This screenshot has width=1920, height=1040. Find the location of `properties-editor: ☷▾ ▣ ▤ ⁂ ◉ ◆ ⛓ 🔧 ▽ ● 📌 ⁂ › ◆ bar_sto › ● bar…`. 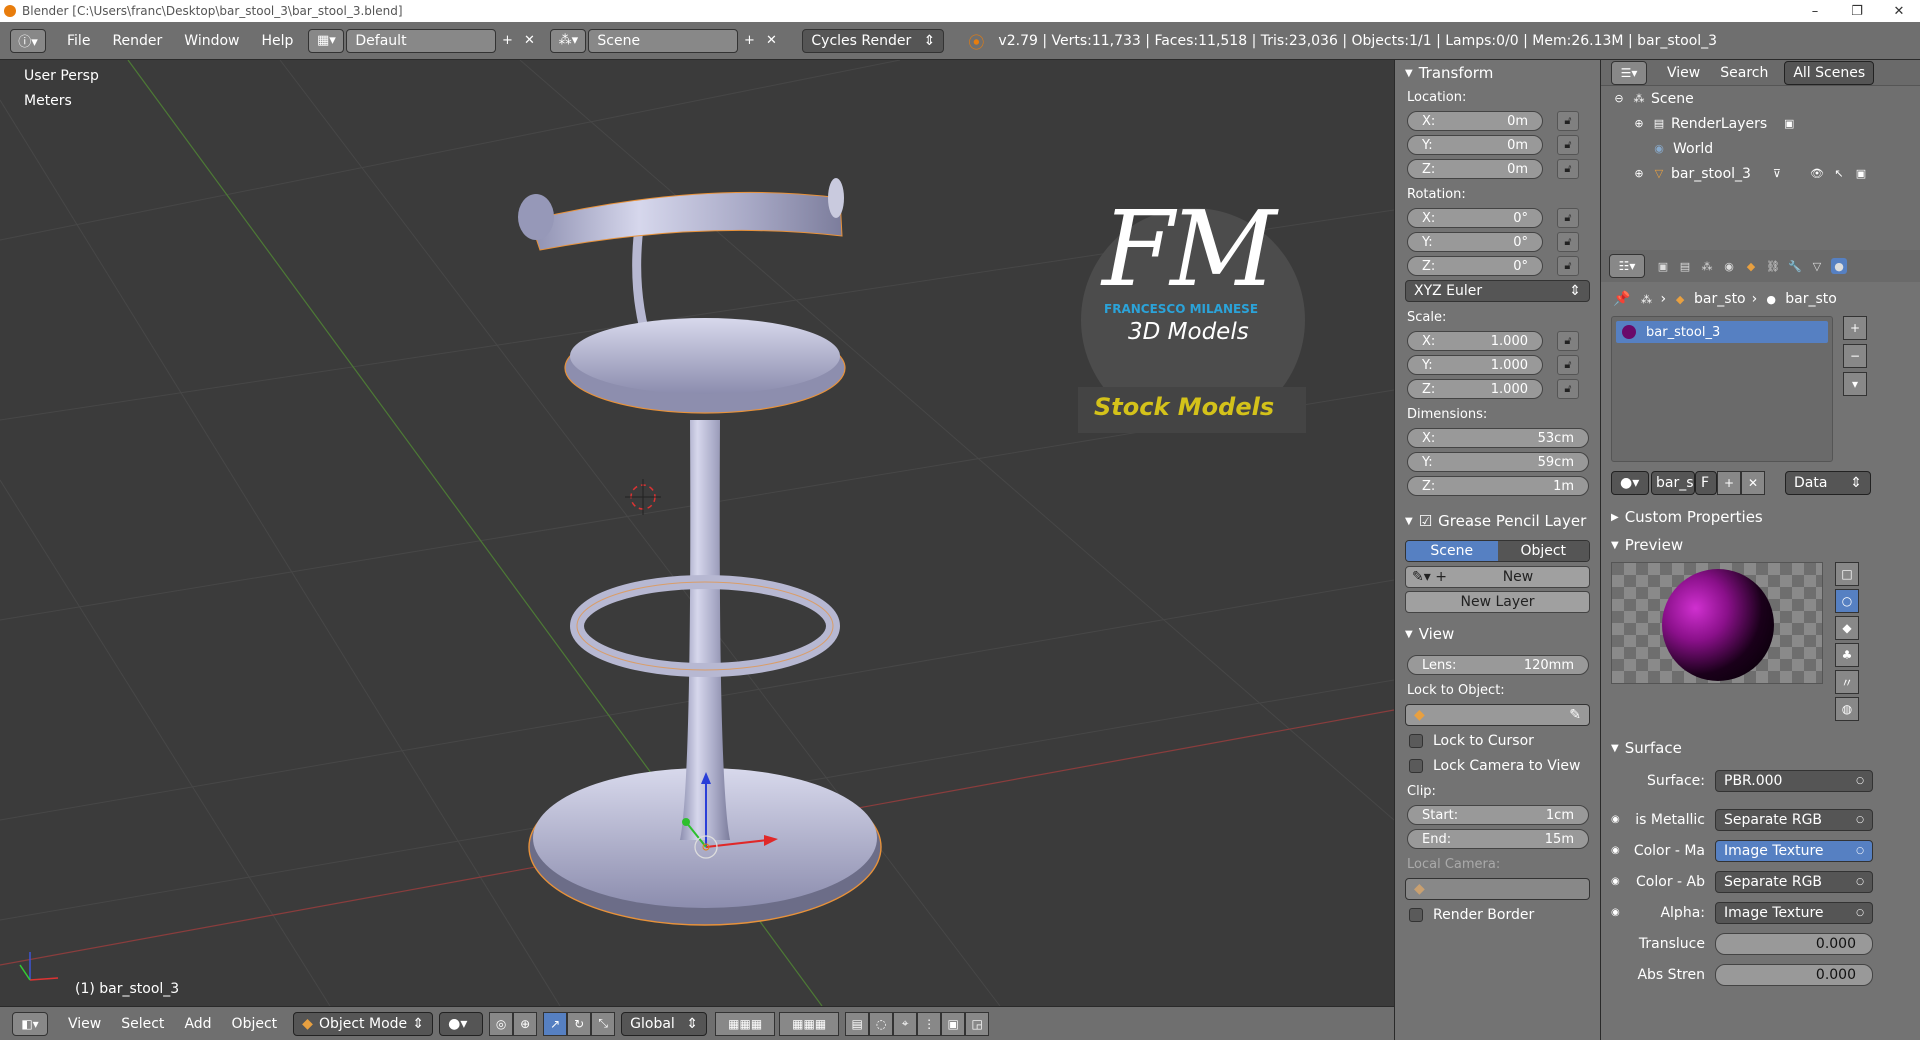

properties-editor: ☷▾ ▣ ▤ ⁂ ◉ ◆ ⛓ 🔧 ▽ ● 📌 ⁂ › ◆ bar_sto › ● bar… is located at coordinates (1760, 645).